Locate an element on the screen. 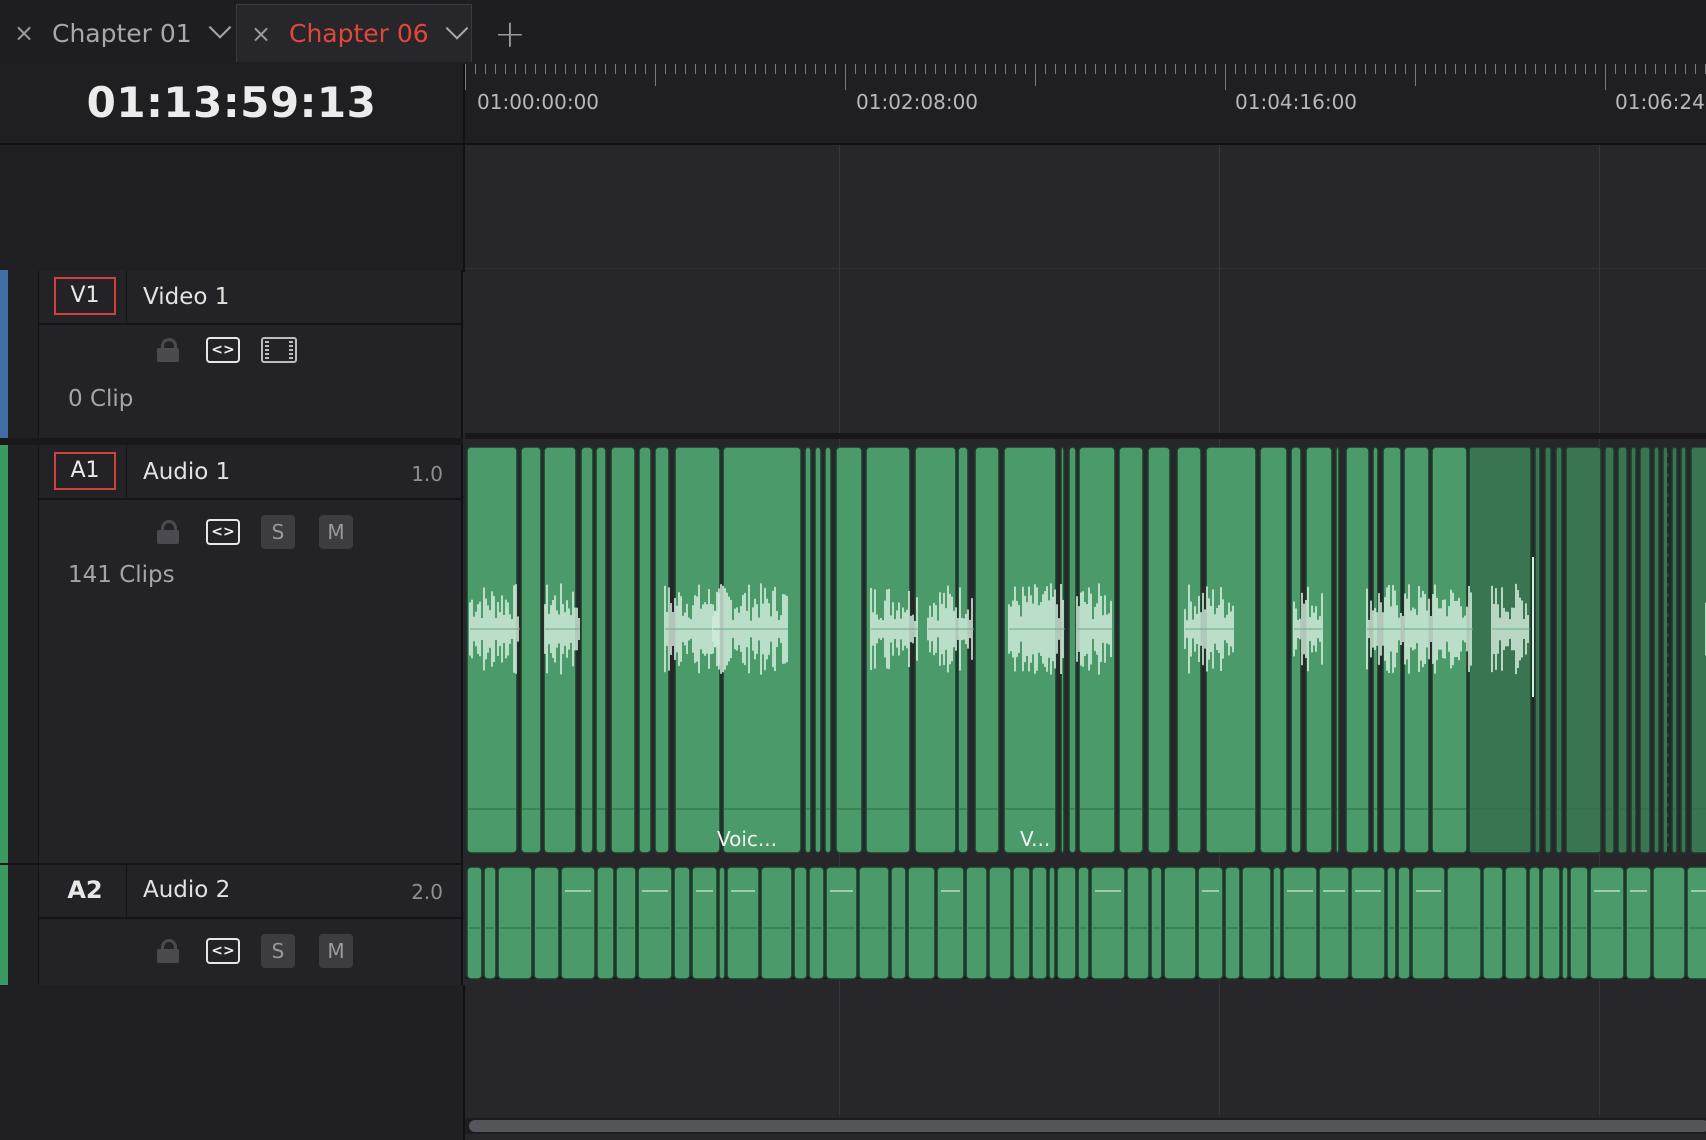  lane-a2 is located at coordinates (1085, 924).